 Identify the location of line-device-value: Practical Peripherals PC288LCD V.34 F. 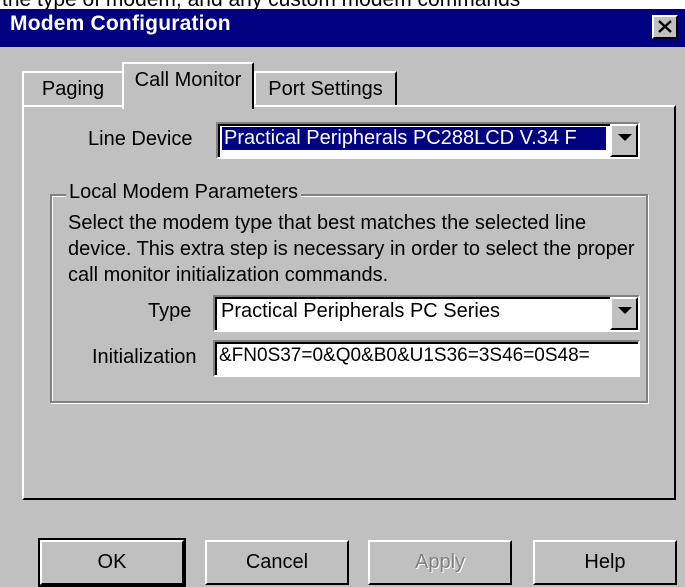
(414, 138).